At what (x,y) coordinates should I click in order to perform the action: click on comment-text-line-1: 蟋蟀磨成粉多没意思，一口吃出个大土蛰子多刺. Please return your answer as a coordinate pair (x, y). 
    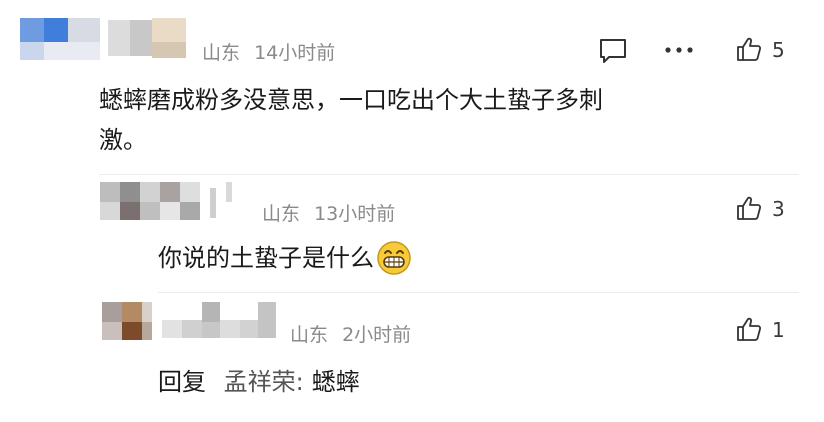
    Looking at the image, I should click on (351, 100).